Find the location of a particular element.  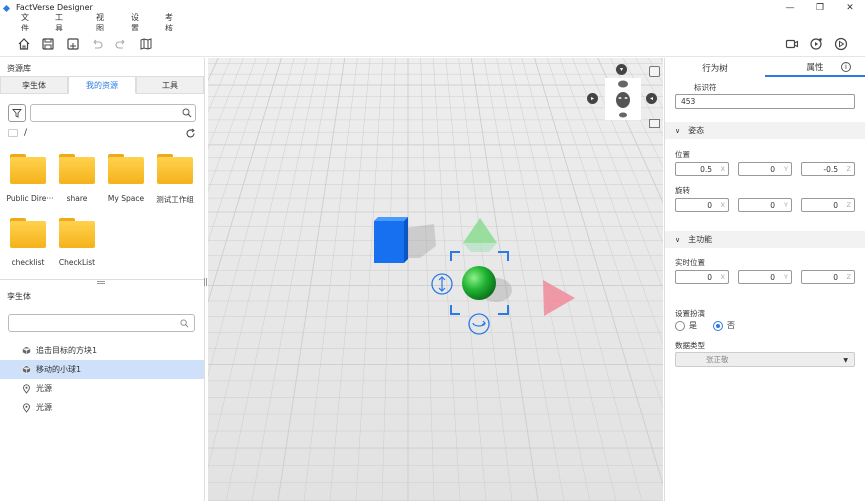

twin-label: 移动的小球1 is located at coordinates (59, 369).